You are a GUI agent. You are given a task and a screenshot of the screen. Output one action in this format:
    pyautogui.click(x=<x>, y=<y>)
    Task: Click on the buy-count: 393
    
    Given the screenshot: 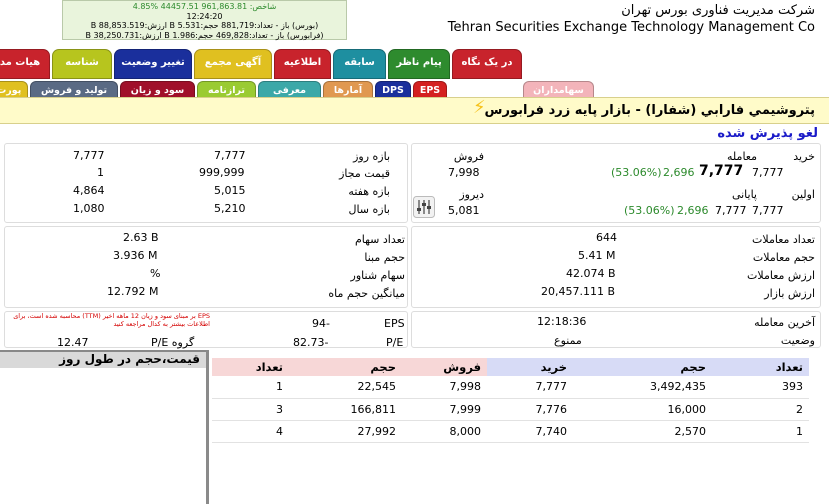 What is the action you would take?
    pyautogui.click(x=760, y=387)
    